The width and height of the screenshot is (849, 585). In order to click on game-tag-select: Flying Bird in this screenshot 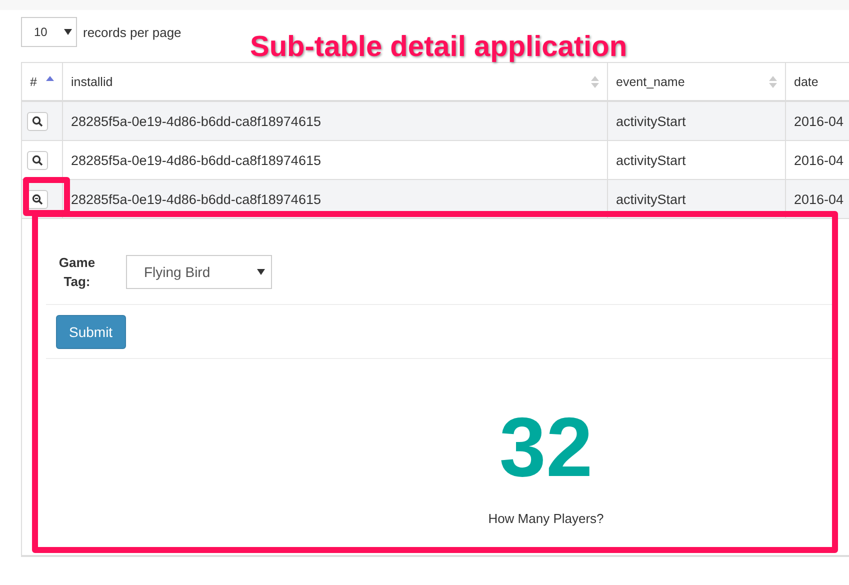, I will do `click(199, 271)`.